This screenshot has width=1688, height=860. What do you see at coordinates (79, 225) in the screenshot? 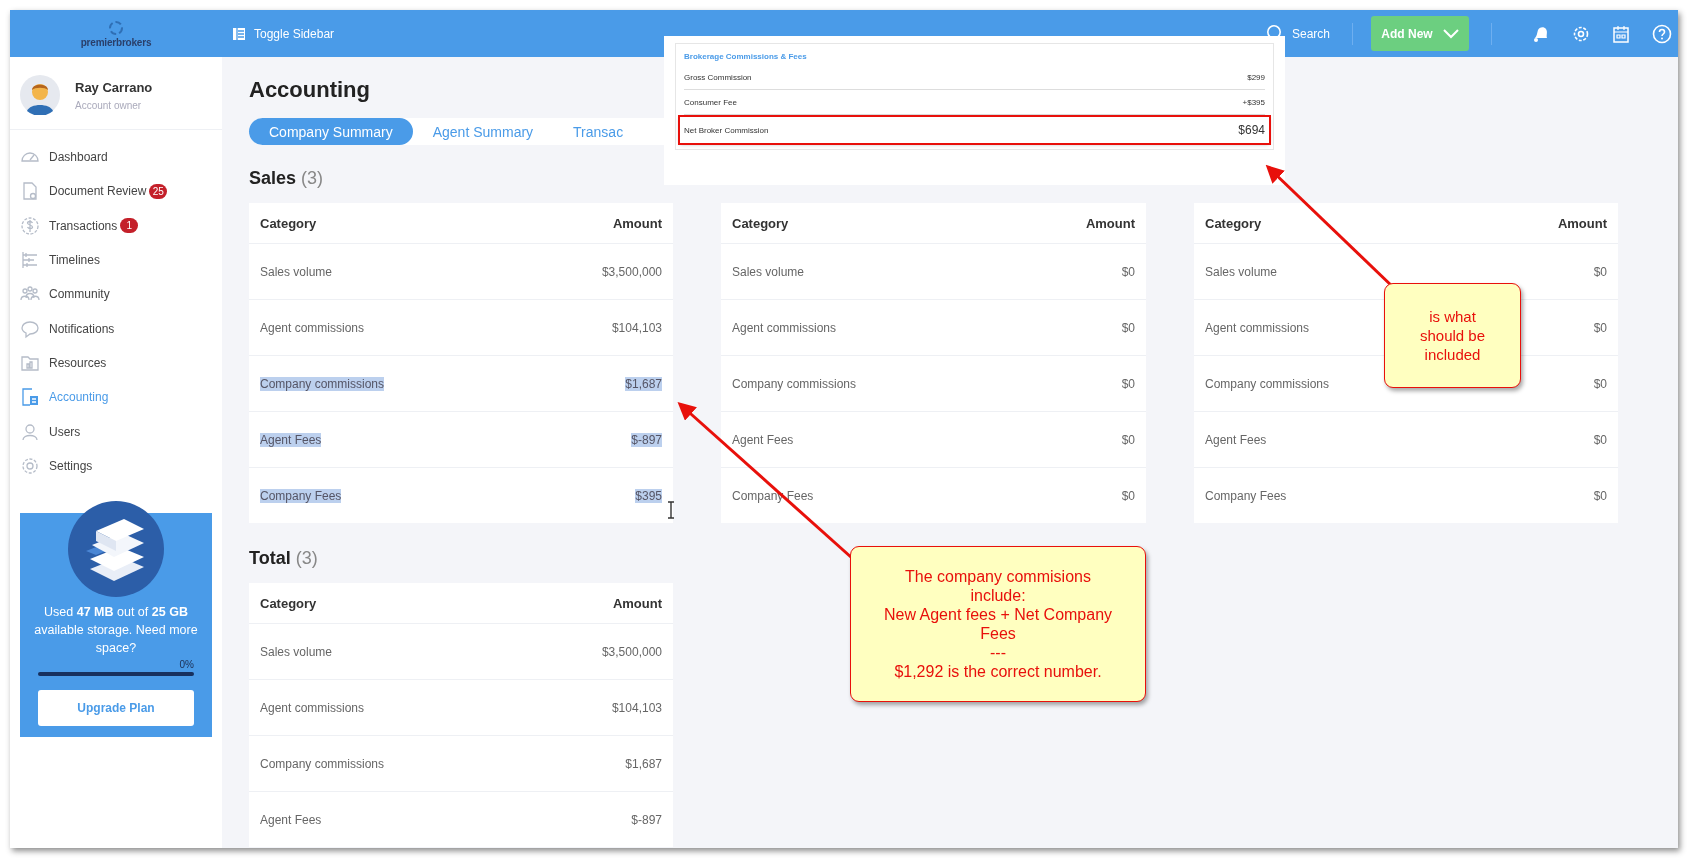
I see `nav-item: Transactions 1` at bounding box center [79, 225].